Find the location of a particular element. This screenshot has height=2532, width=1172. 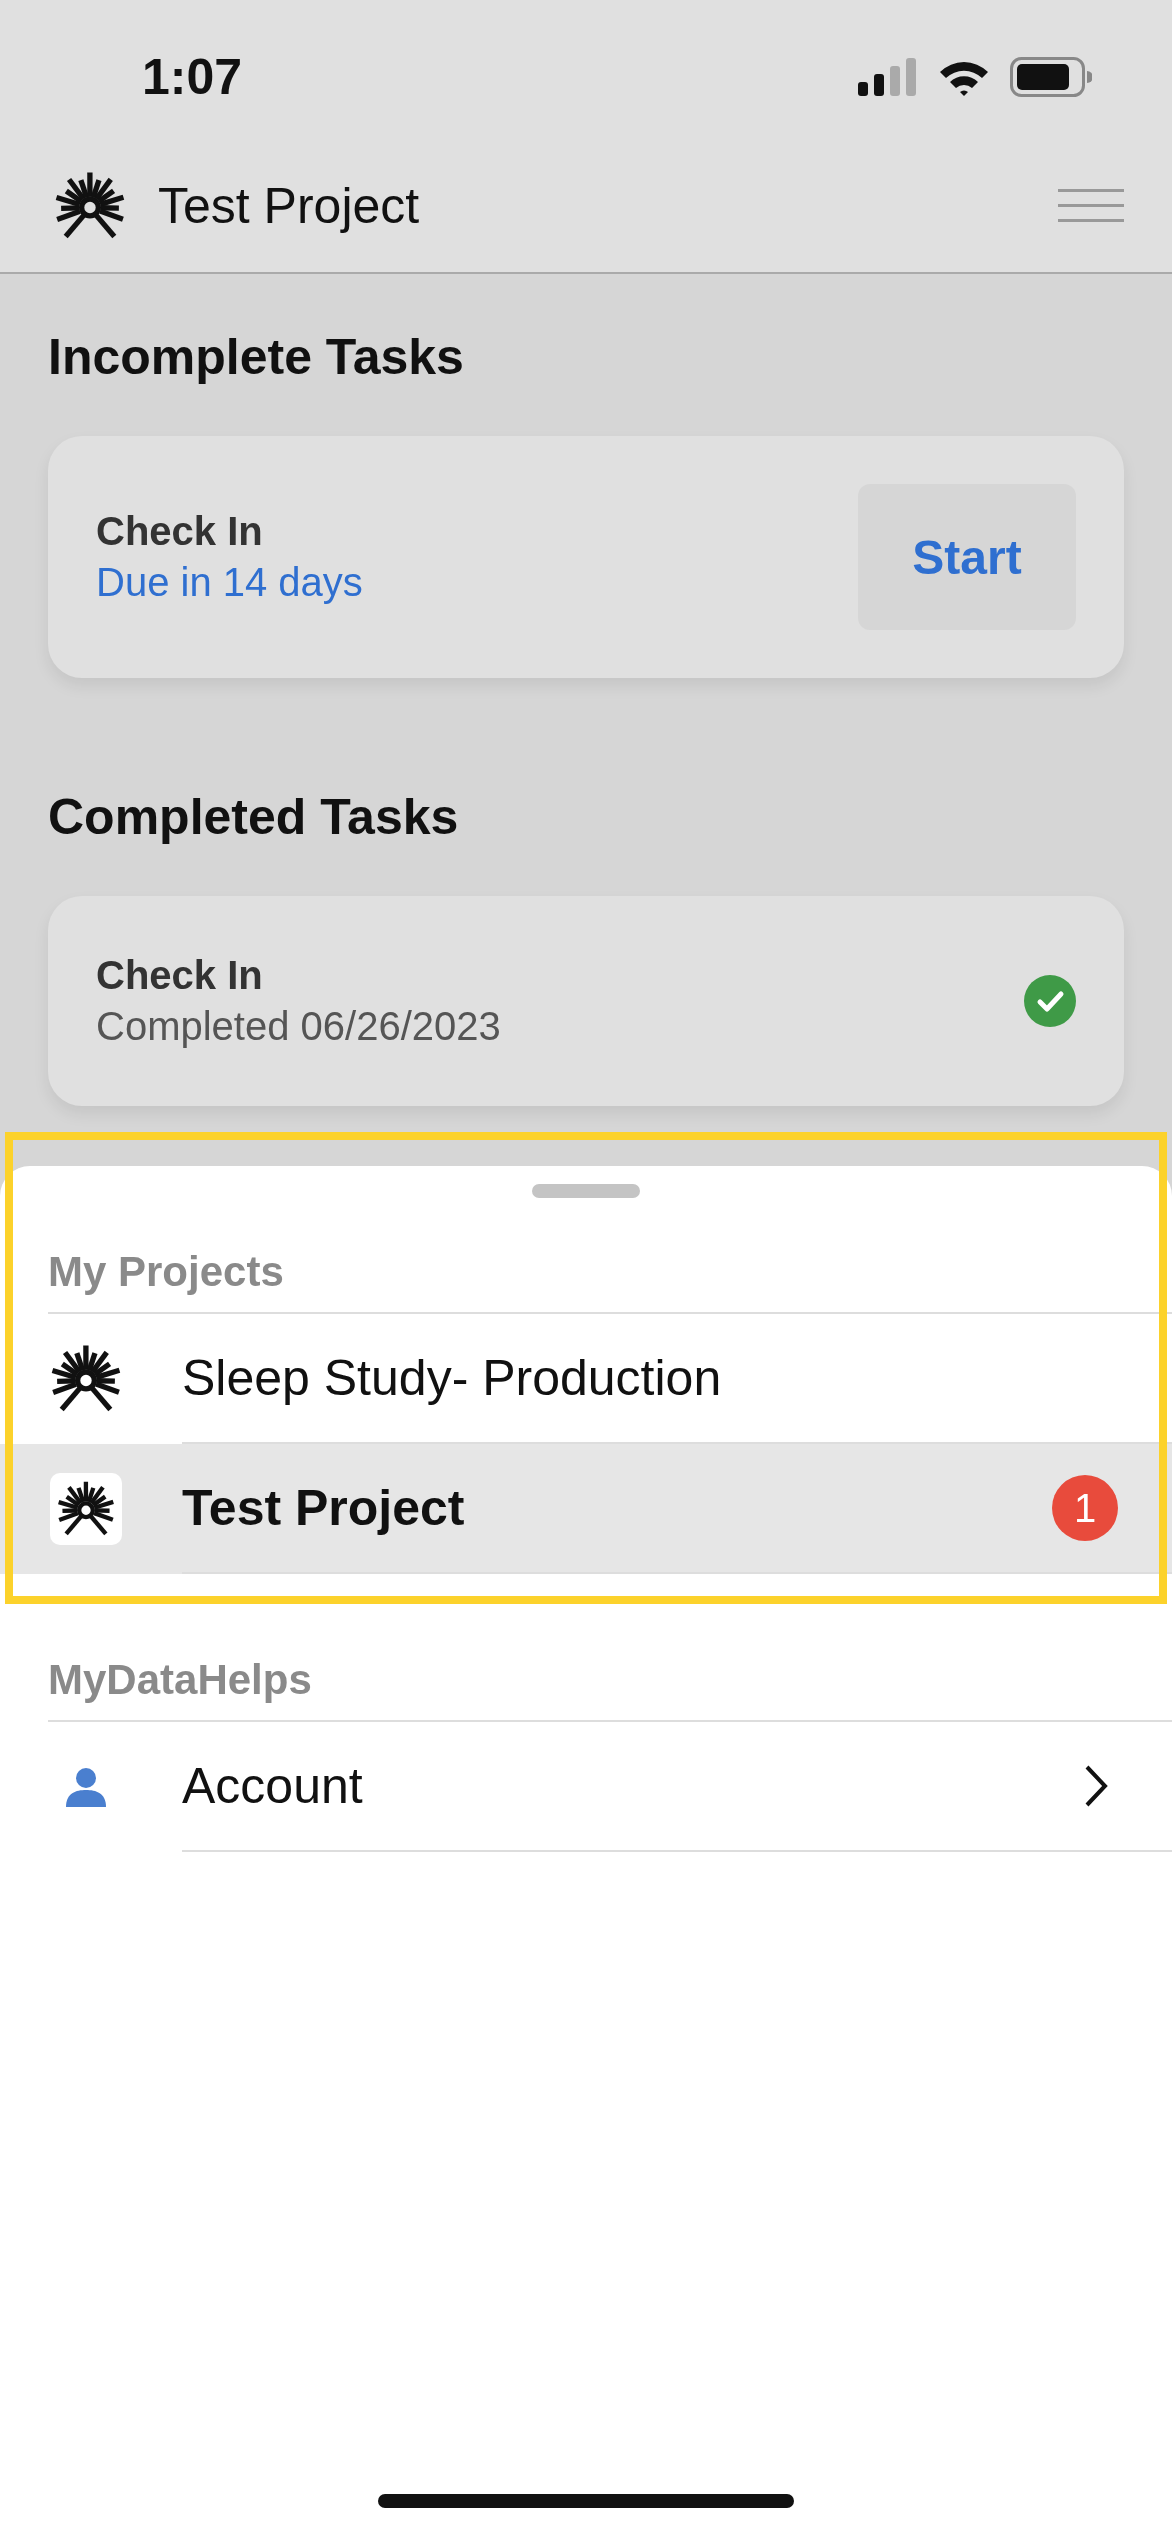

chevron-icon is located at coordinates (1096, 1786).